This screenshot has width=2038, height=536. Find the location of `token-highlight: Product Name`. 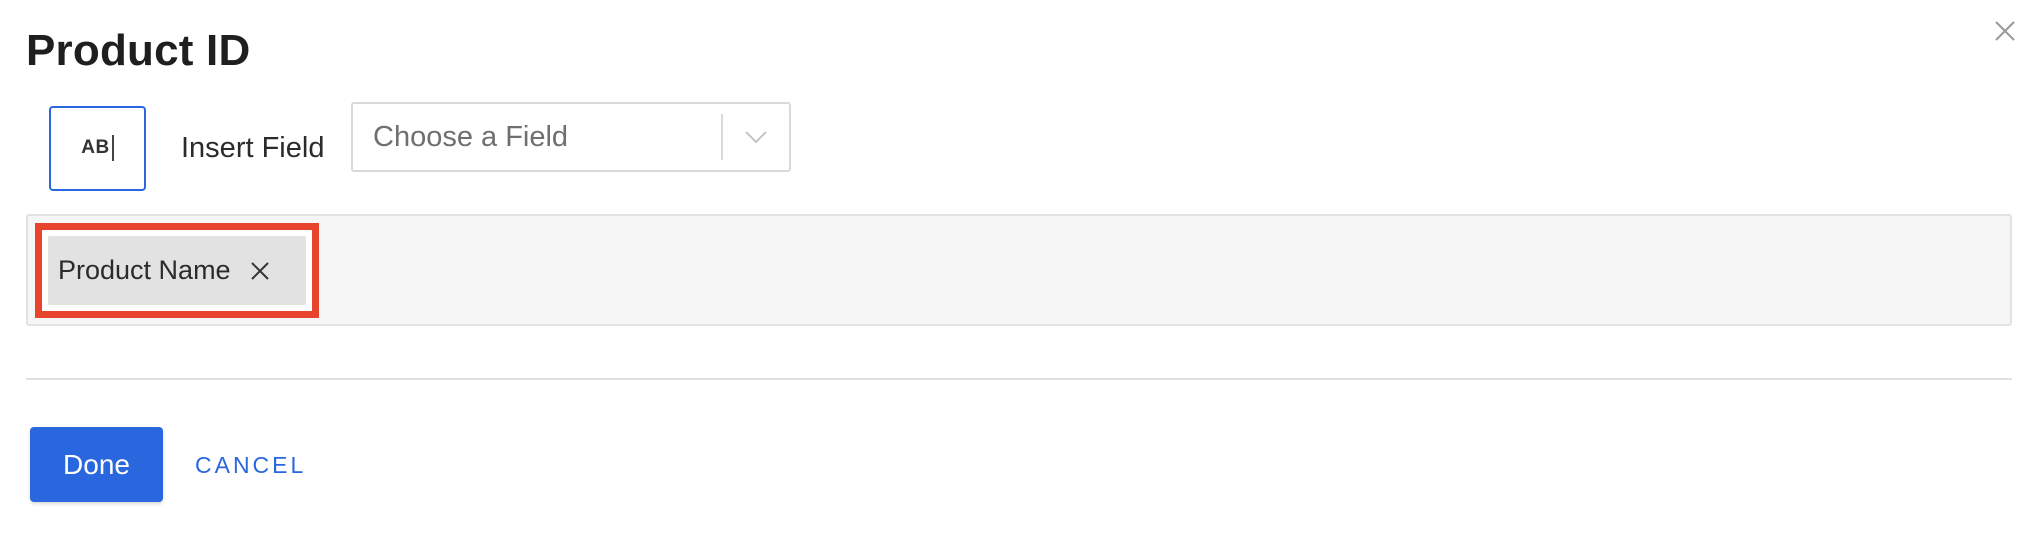

token-highlight: Product Name is located at coordinates (177, 270).